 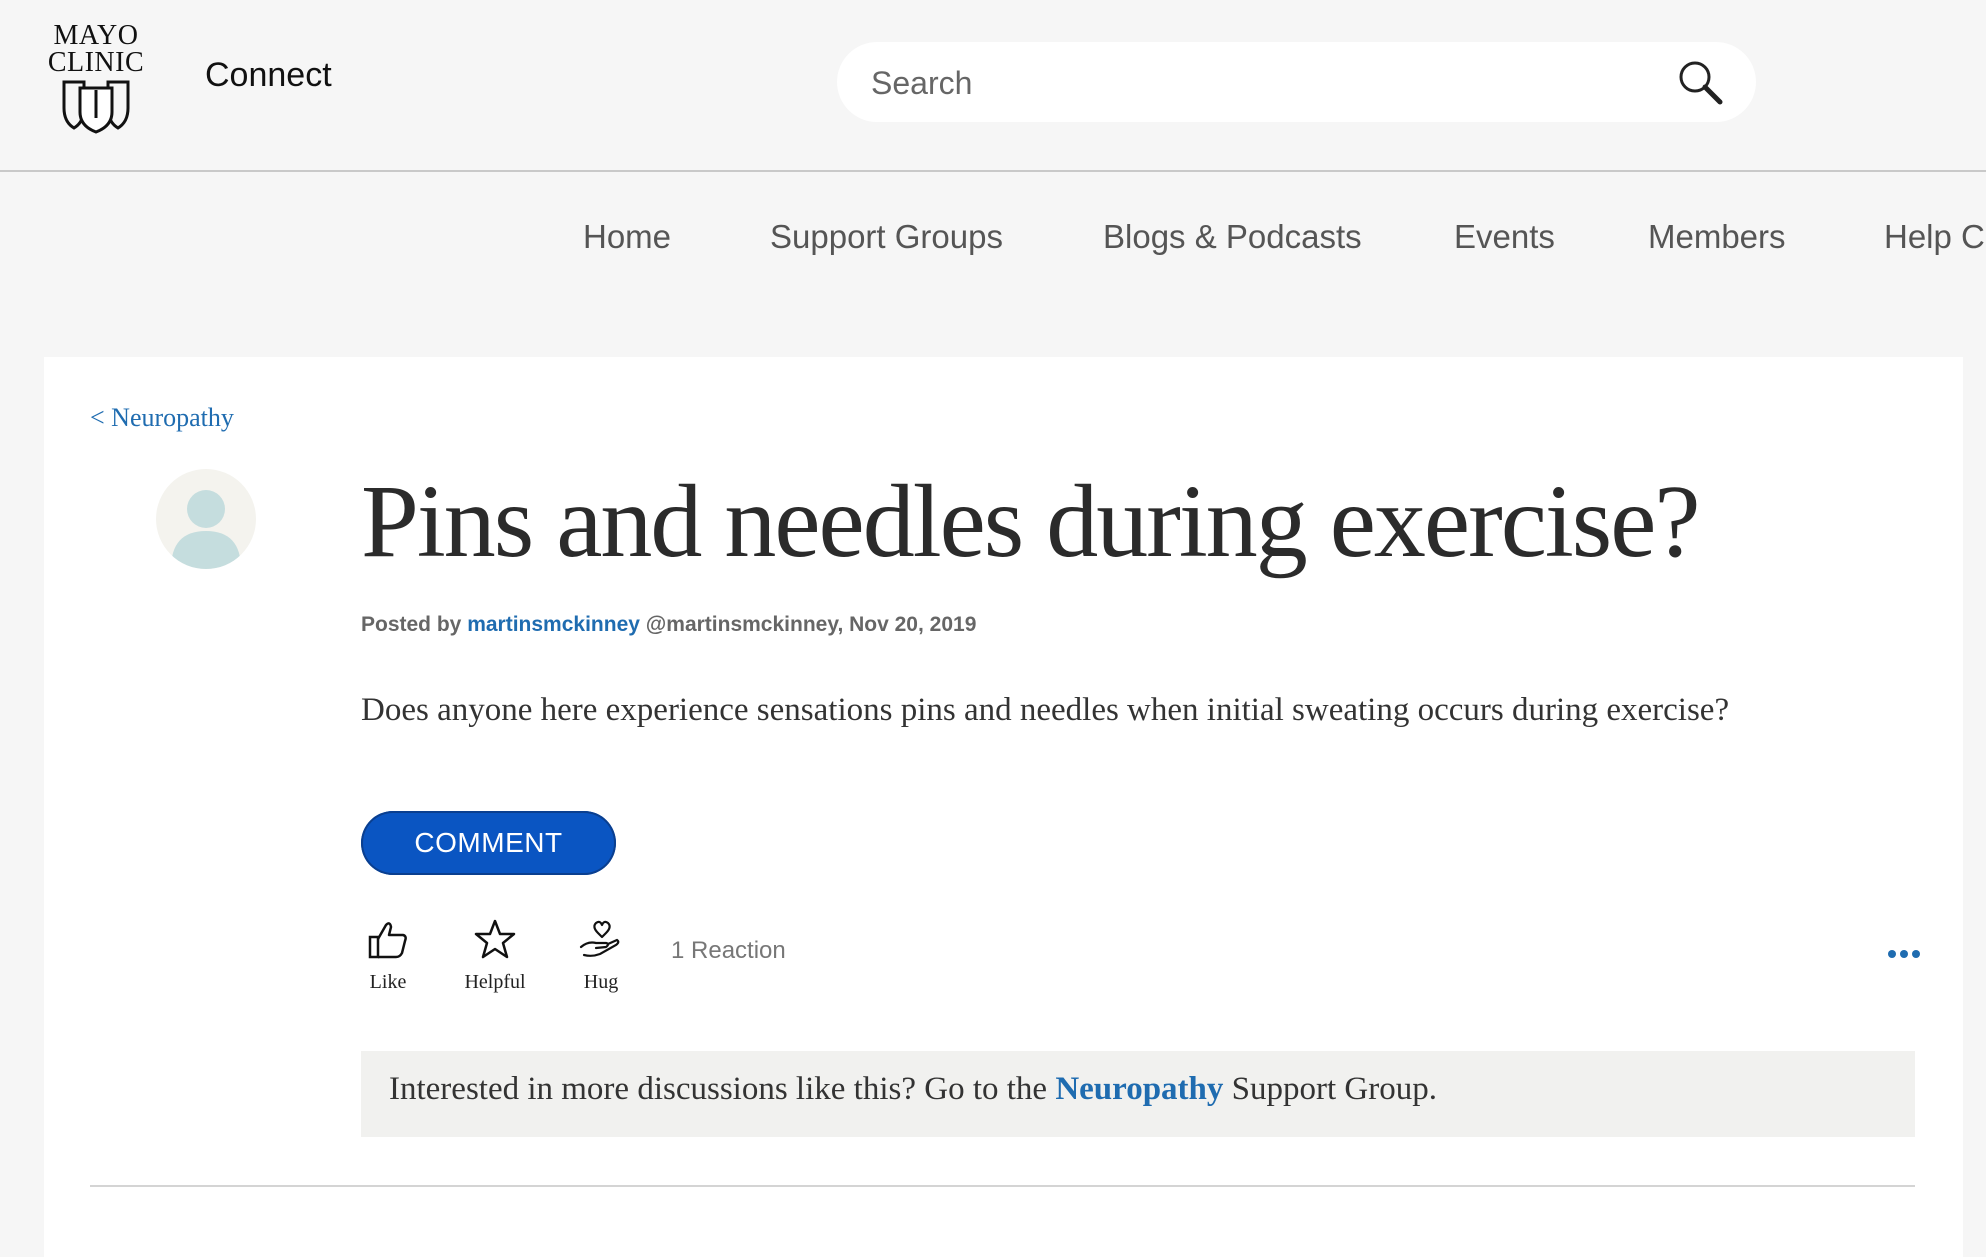 I want to click on star-icon, so click(x=495, y=939).